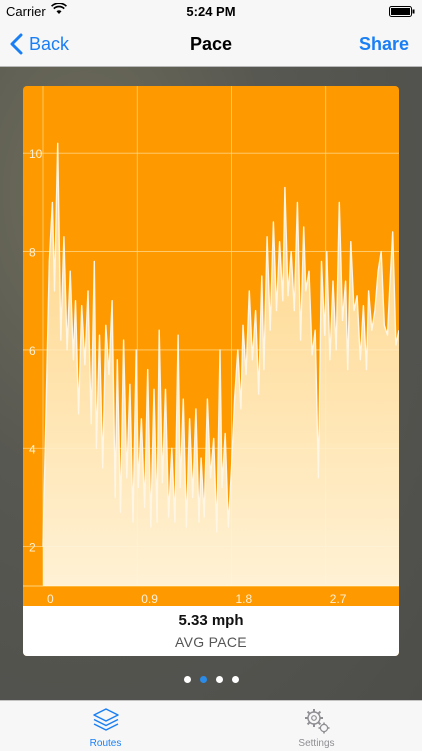 The height and width of the screenshot is (751, 422). I want to click on tab-routes-label: Routes, so click(105, 743).